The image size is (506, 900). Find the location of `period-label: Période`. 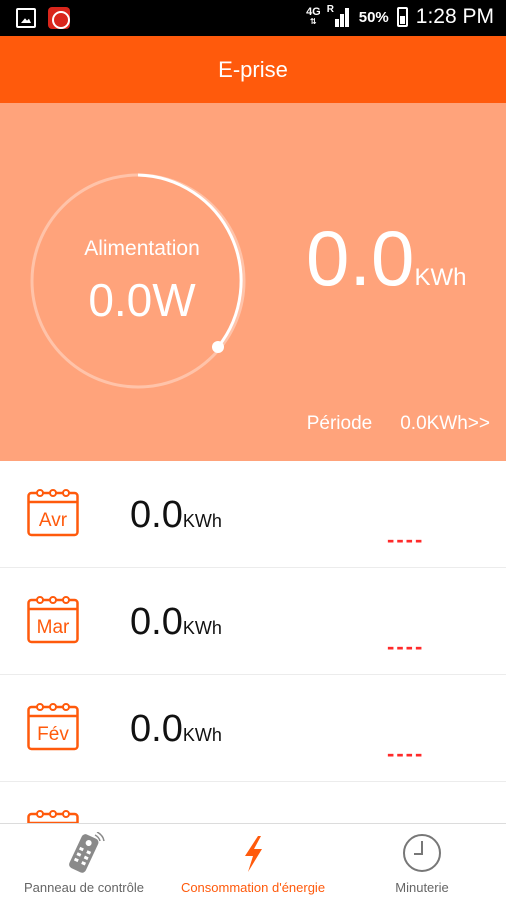

period-label: Période is located at coordinates (339, 423).